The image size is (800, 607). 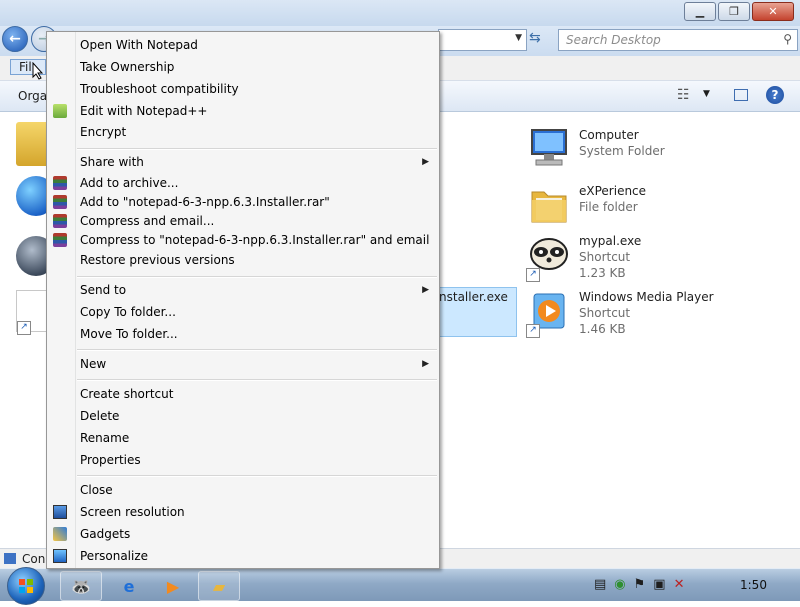 I want to click on menu-item-open-with-notepad: Open With Notepad, so click(x=243, y=46).